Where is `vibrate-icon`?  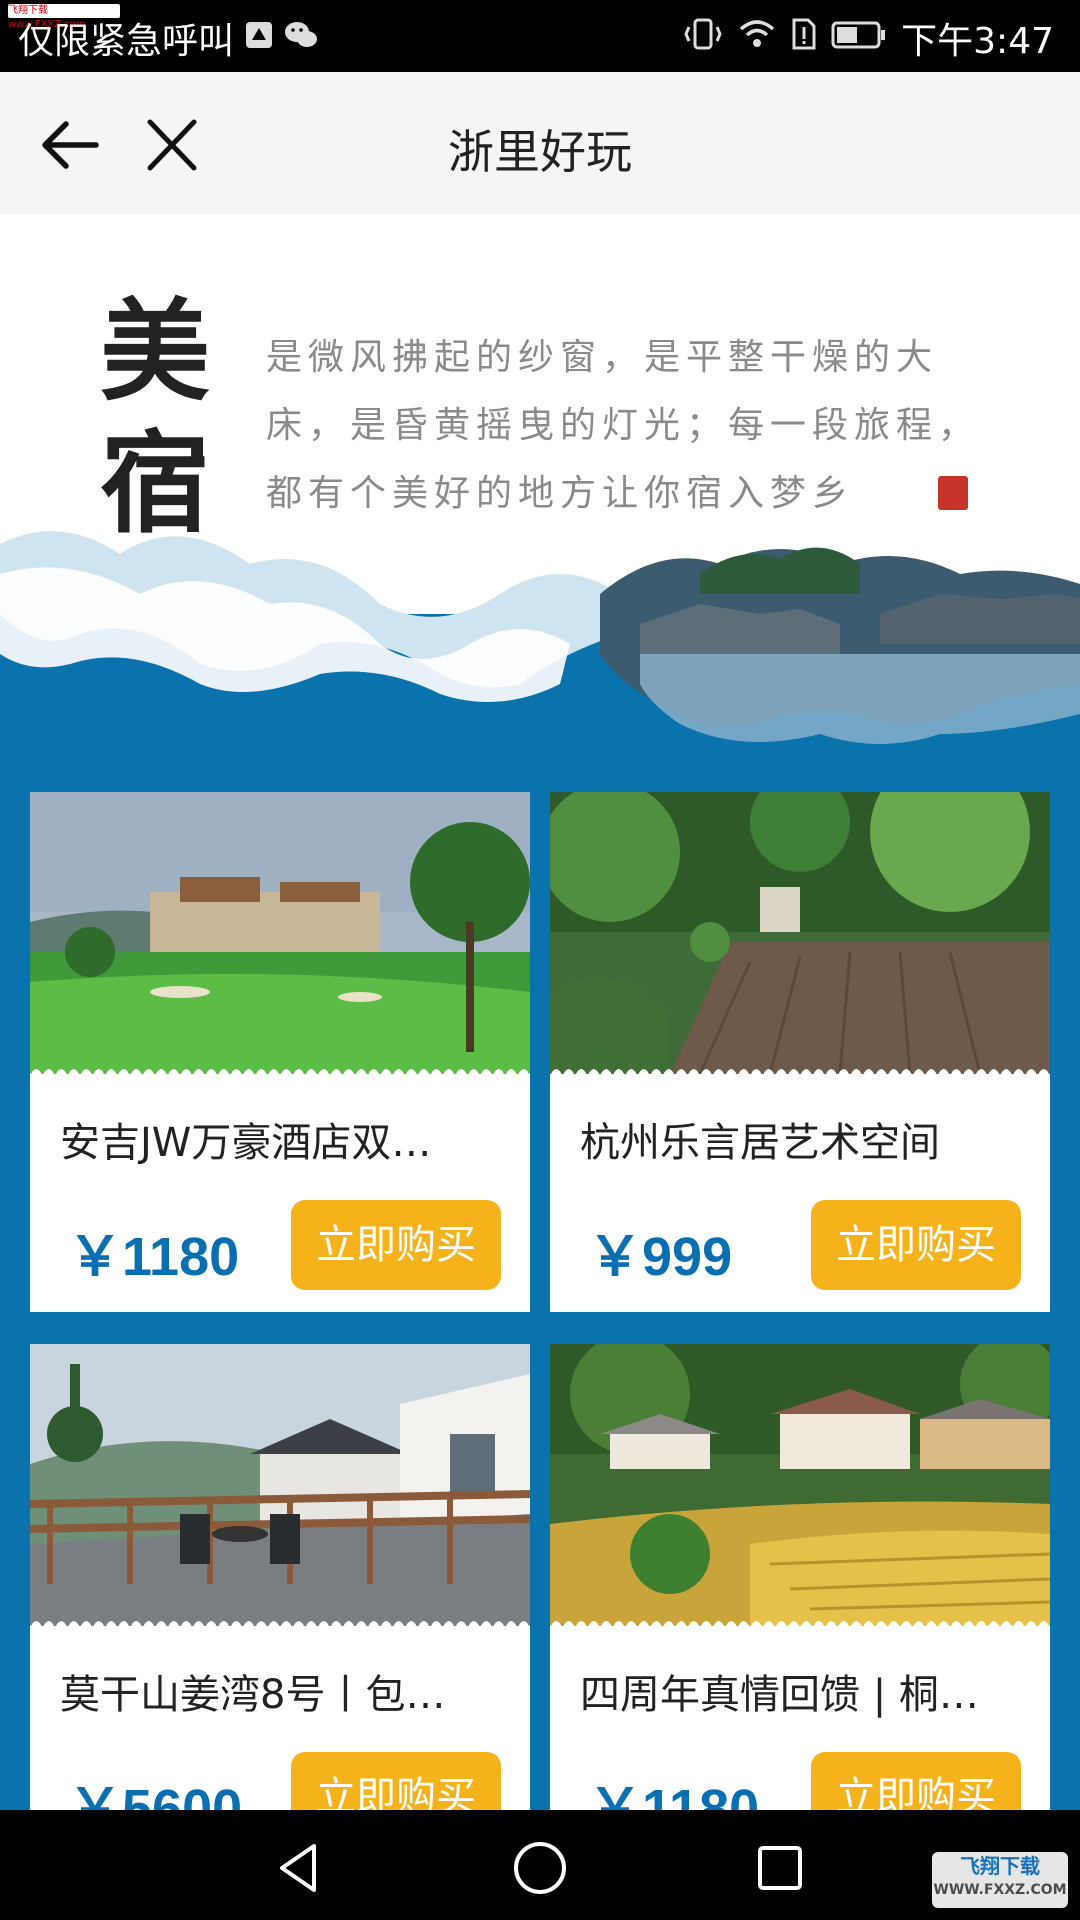
vibrate-icon is located at coordinates (703, 38).